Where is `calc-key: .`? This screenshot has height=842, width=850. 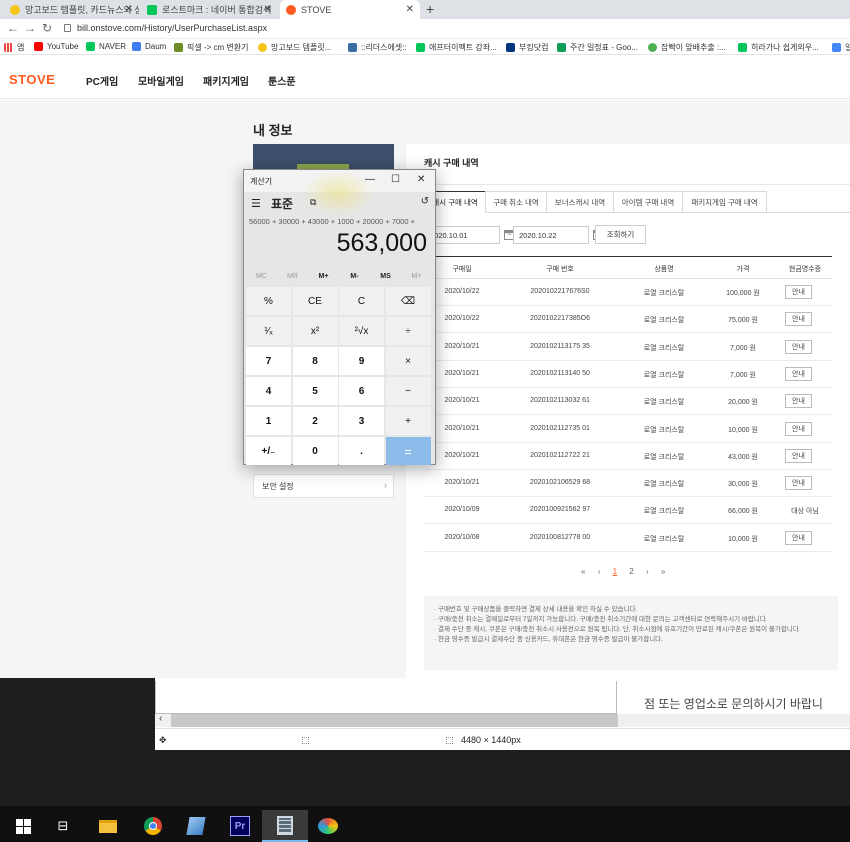
calc-key: . is located at coordinates (361, 451).